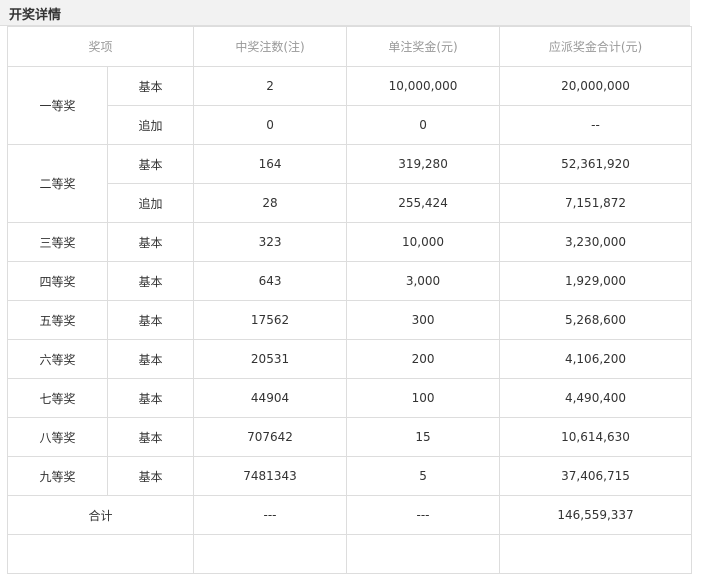 Image resolution: width=701 pixels, height=574 pixels. I want to click on unit-prize: 15, so click(423, 437).